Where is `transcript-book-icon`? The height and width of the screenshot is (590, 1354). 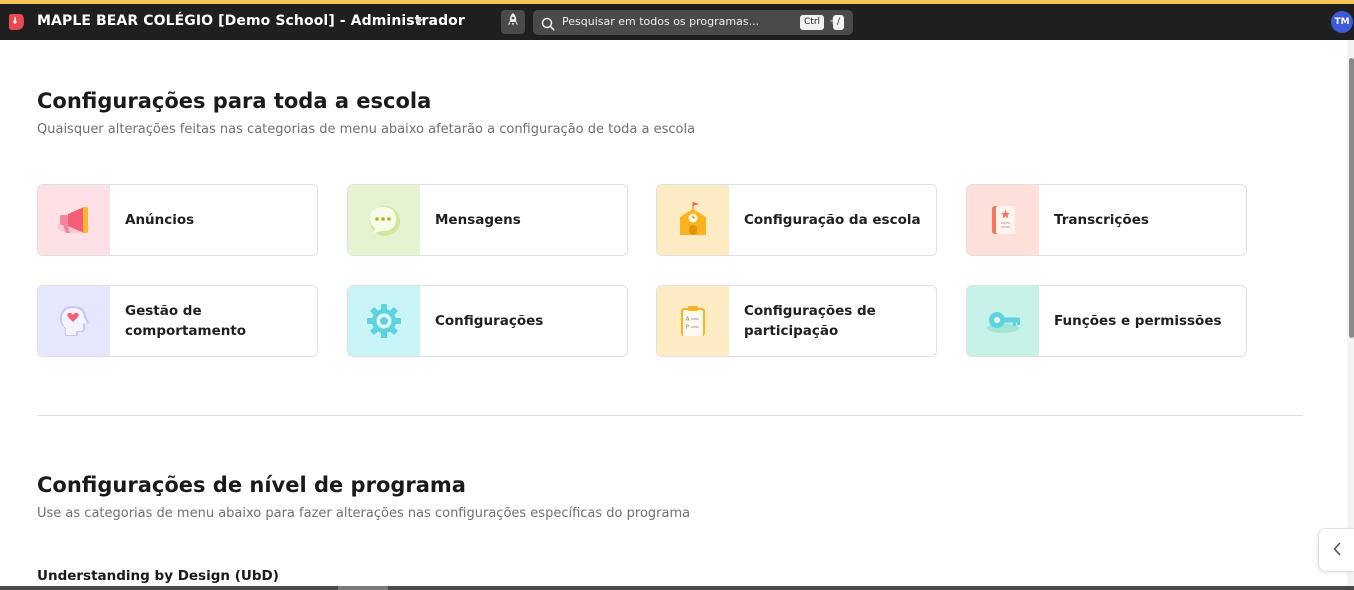 transcript-book-icon is located at coordinates (1003, 220).